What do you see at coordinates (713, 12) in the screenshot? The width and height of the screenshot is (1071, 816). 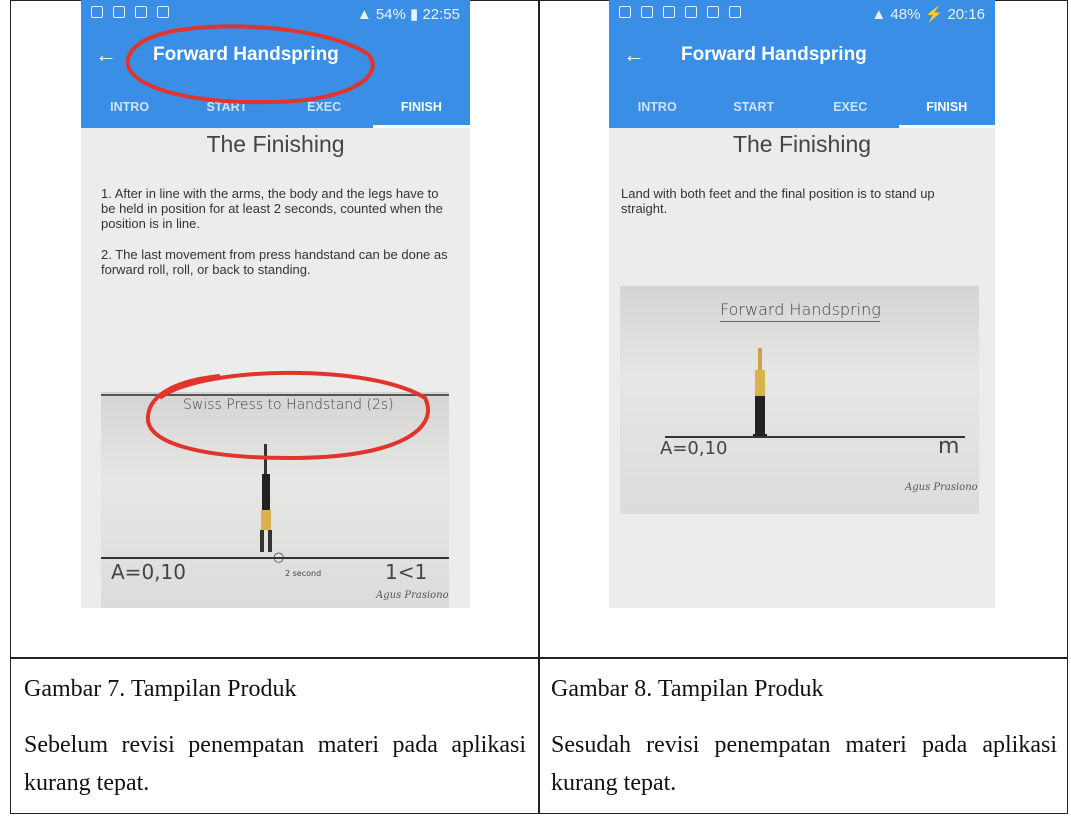 I see `instagram-icon` at bounding box center [713, 12].